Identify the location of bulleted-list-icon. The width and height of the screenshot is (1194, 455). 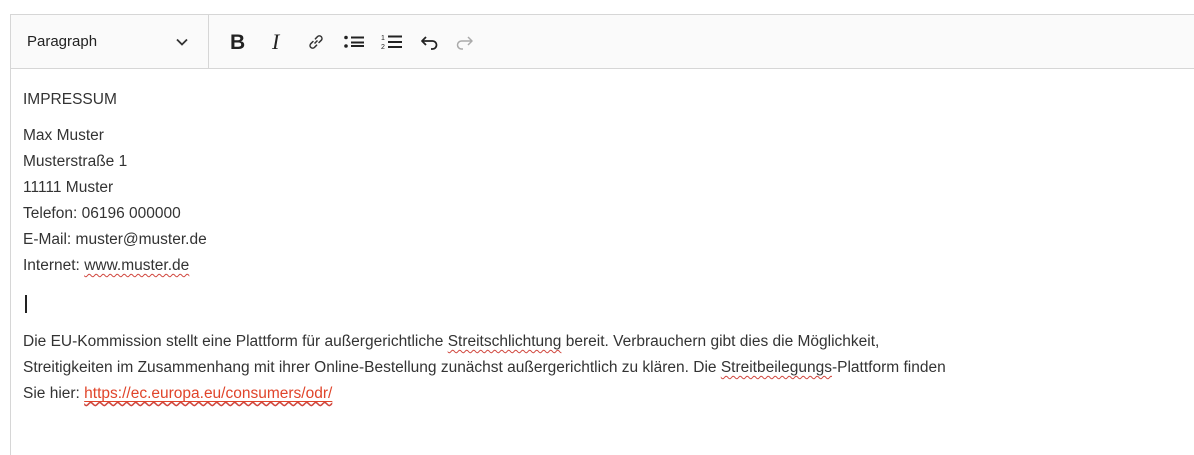
(354, 42).